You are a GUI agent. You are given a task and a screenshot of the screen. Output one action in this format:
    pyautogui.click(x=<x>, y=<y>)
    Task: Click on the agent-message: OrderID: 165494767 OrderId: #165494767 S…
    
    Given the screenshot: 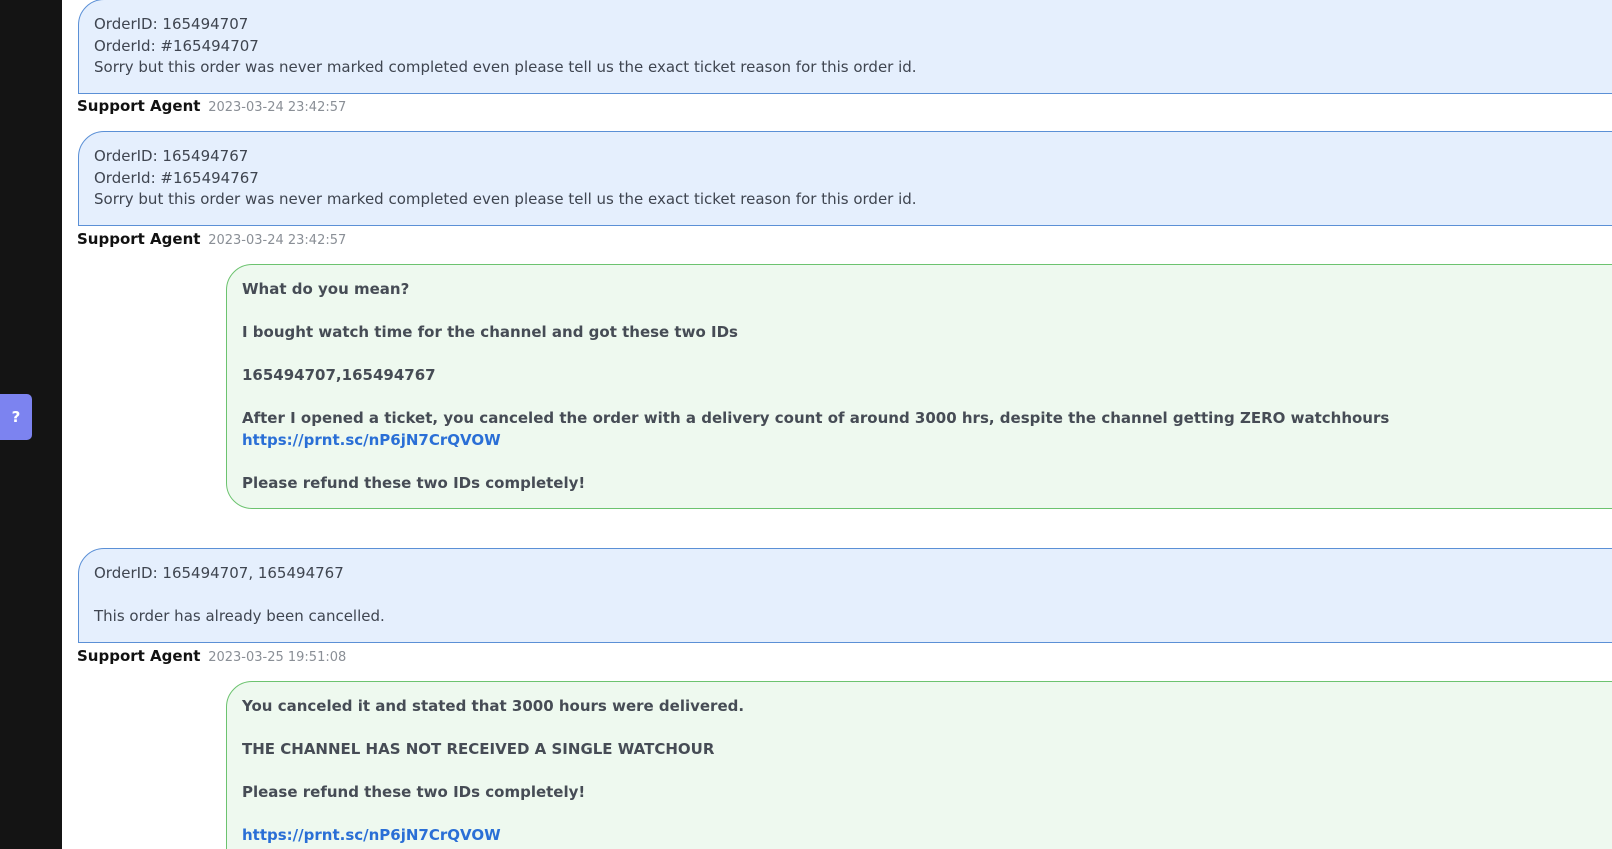 What is the action you would take?
    pyautogui.click(x=845, y=178)
    